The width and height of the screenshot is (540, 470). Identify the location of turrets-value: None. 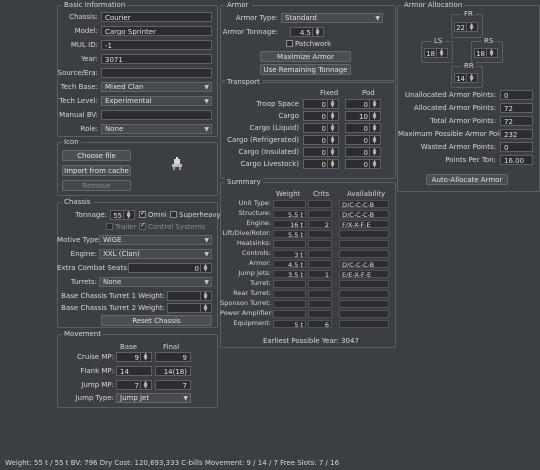
(112, 282).